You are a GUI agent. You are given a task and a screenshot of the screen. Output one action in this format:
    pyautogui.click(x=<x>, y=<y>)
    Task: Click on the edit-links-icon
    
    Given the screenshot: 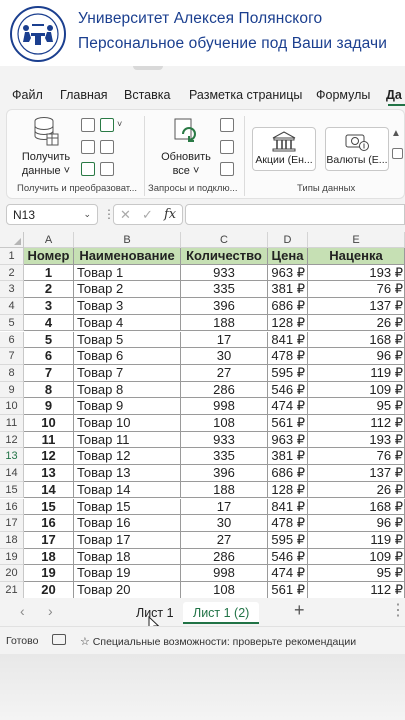 What is the action you would take?
    pyautogui.click(x=227, y=169)
    